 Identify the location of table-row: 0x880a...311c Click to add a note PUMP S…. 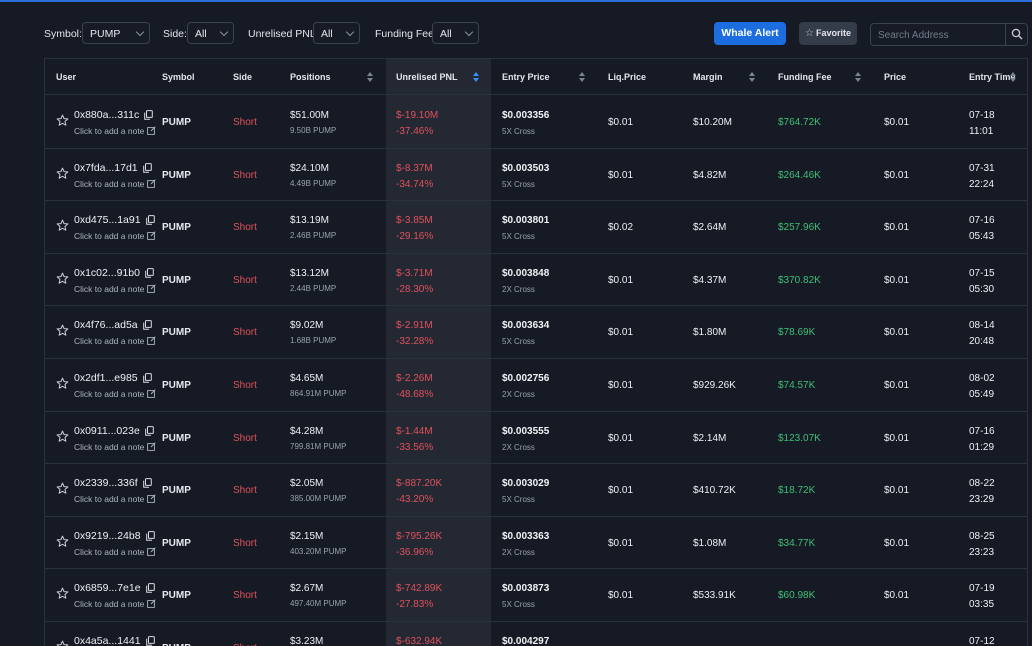
(536, 122).